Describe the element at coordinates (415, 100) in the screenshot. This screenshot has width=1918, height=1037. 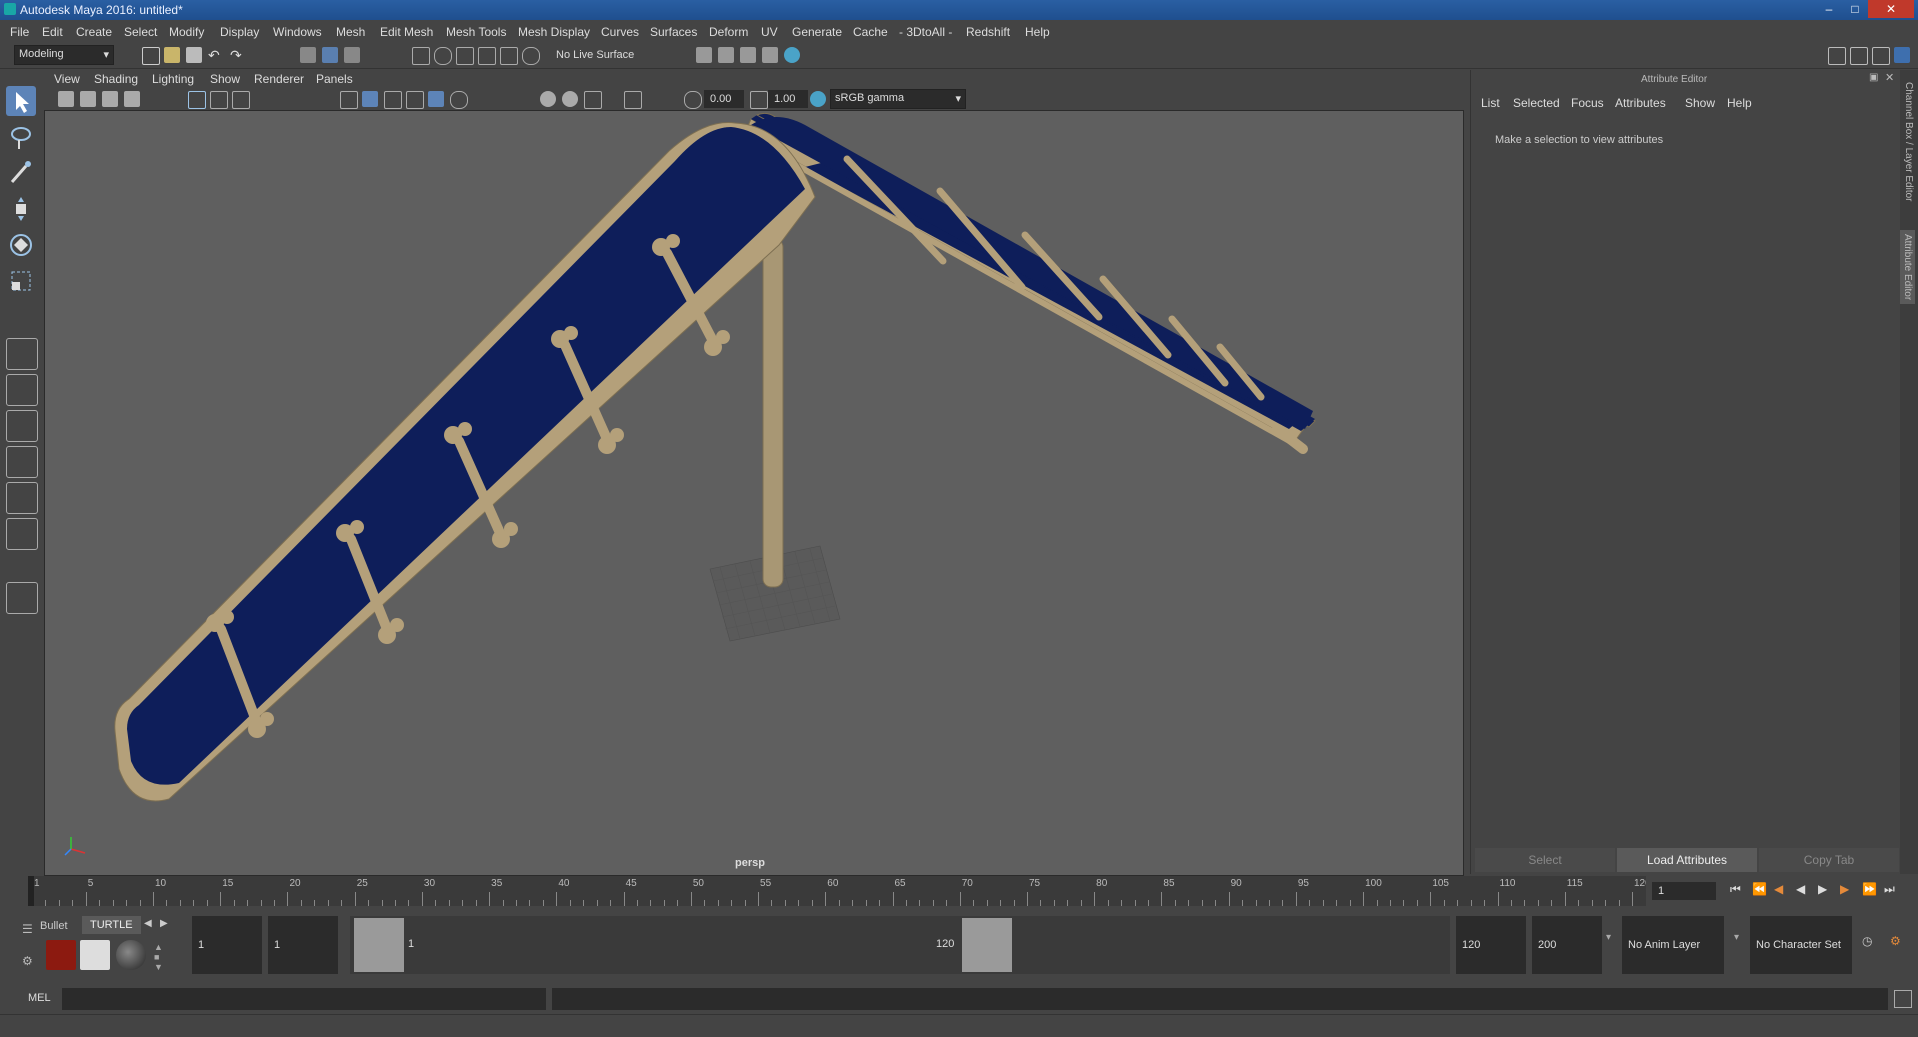
I see `lighting-icon` at that location.